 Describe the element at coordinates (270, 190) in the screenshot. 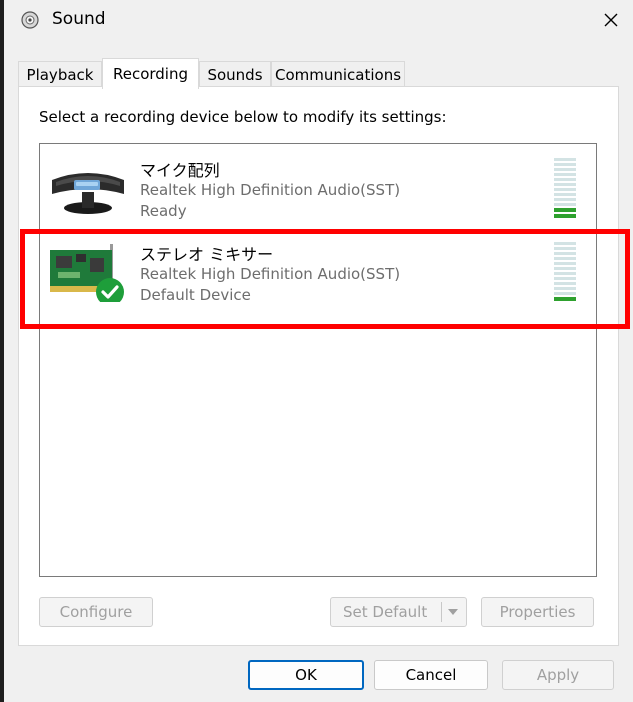

I see `device-driver: Realtek High Definition Audio(SST)` at that location.